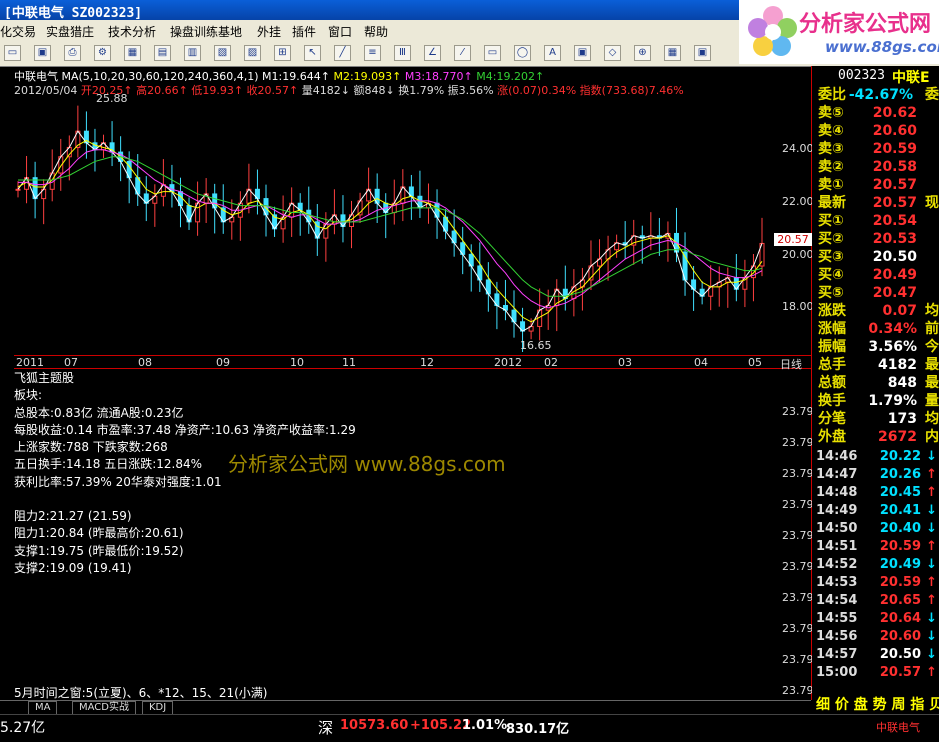 The width and height of the screenshot is (939, 742). What do you see at coordinates (312, 53) in the screenshot?
I see `toolbar-button: ↖` at bounding box center [312, 53].